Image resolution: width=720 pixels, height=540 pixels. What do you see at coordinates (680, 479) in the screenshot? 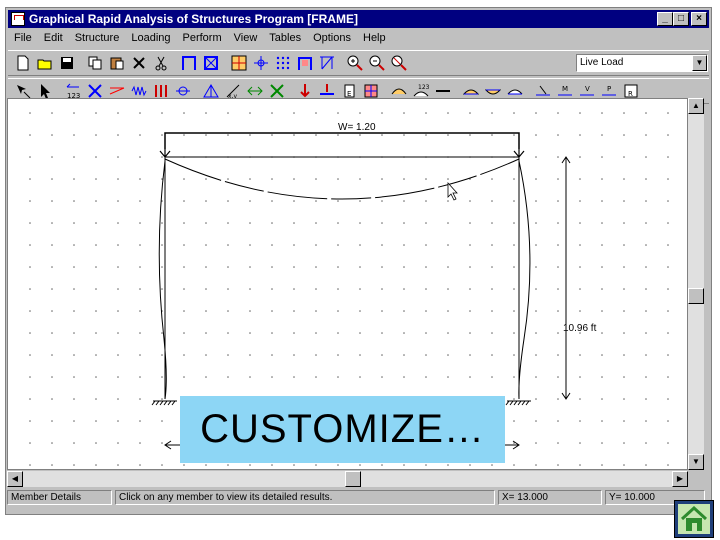
I see `scroll-right-icon: ▶` at bounding box center [680, 479].